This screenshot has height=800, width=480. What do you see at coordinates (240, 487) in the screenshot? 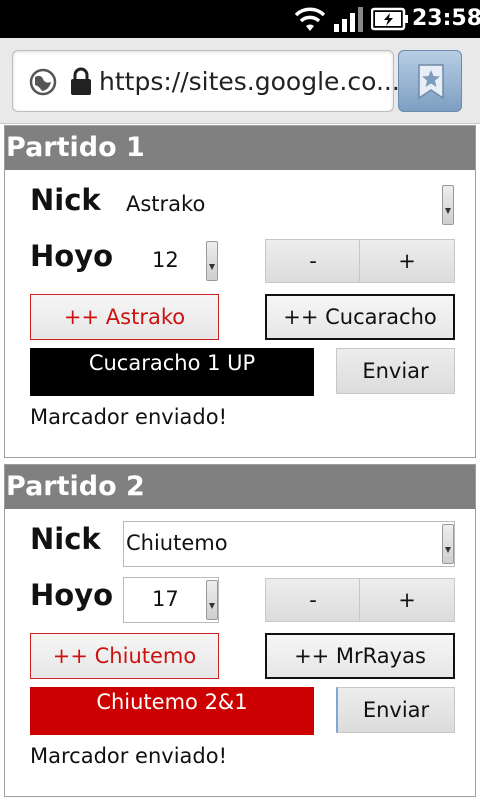
I see `panel-title: Partido 2` at bounding box center [240, 487].